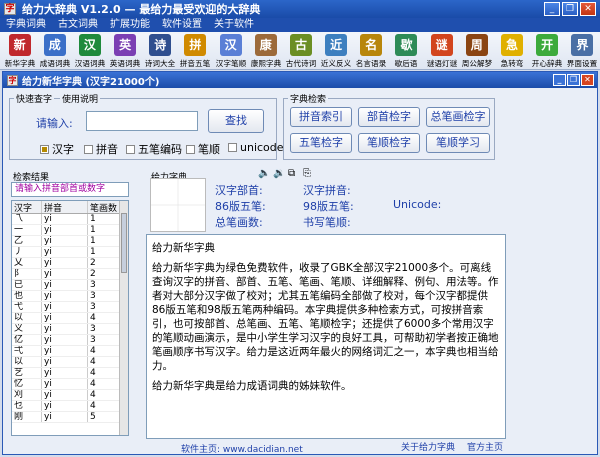  I want to click on menu-dict: 字典词典, so click(26, 25).